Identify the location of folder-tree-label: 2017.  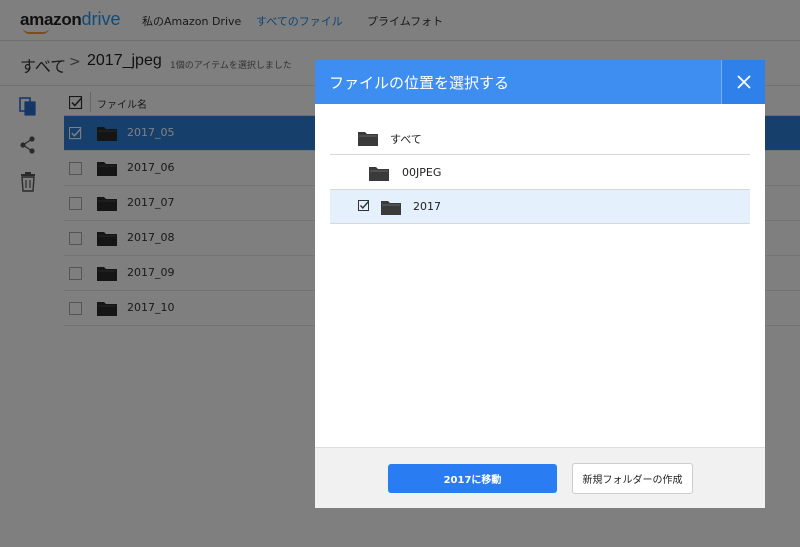
(427, 206).